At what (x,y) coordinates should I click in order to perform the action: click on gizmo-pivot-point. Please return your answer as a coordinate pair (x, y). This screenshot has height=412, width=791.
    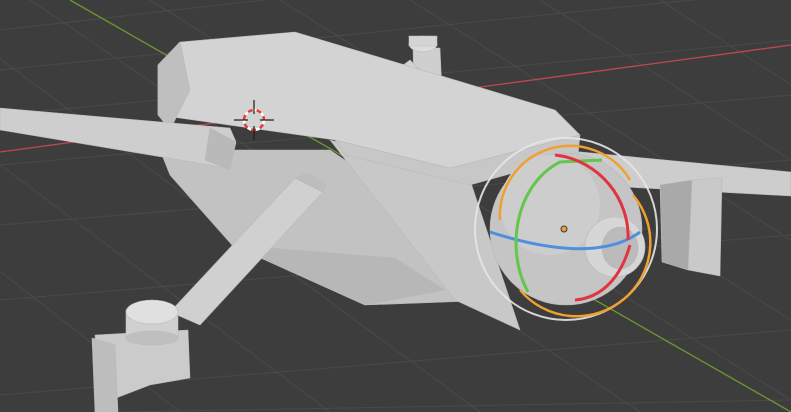
    Looking at the image, I should click on (564, 229).